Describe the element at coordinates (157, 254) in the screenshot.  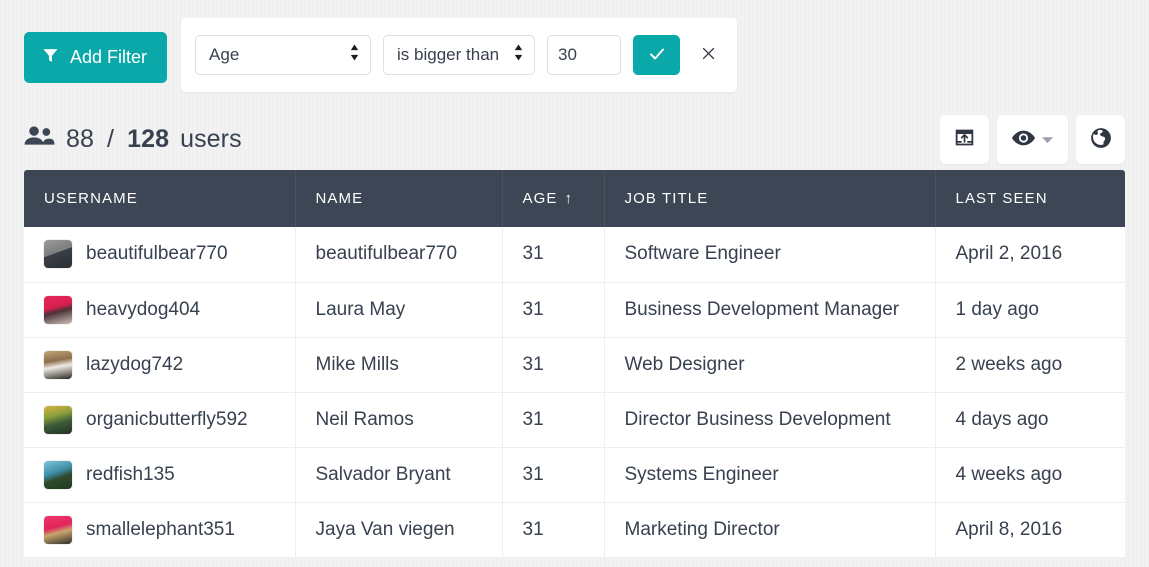
I see `username-text: beautifulbear770` at that location.